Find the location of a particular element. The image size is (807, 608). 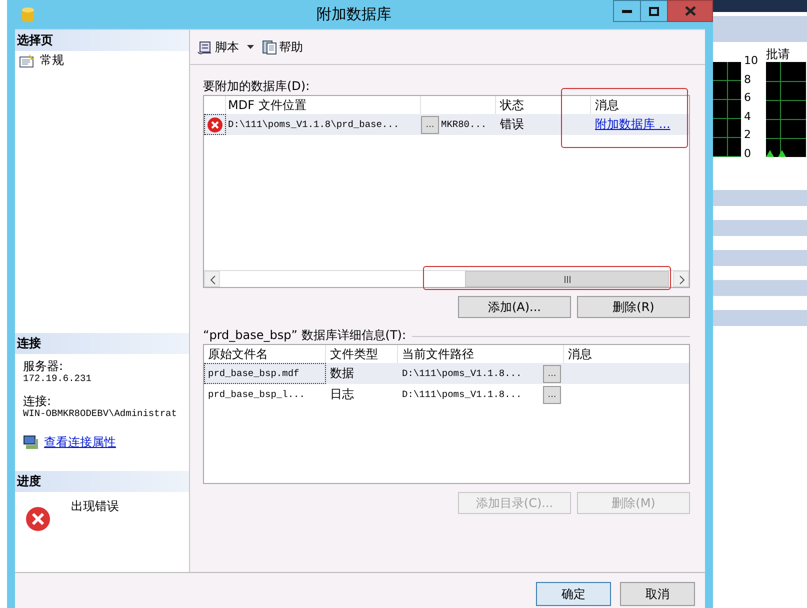

error-icon is located at coordinates (38, 519).